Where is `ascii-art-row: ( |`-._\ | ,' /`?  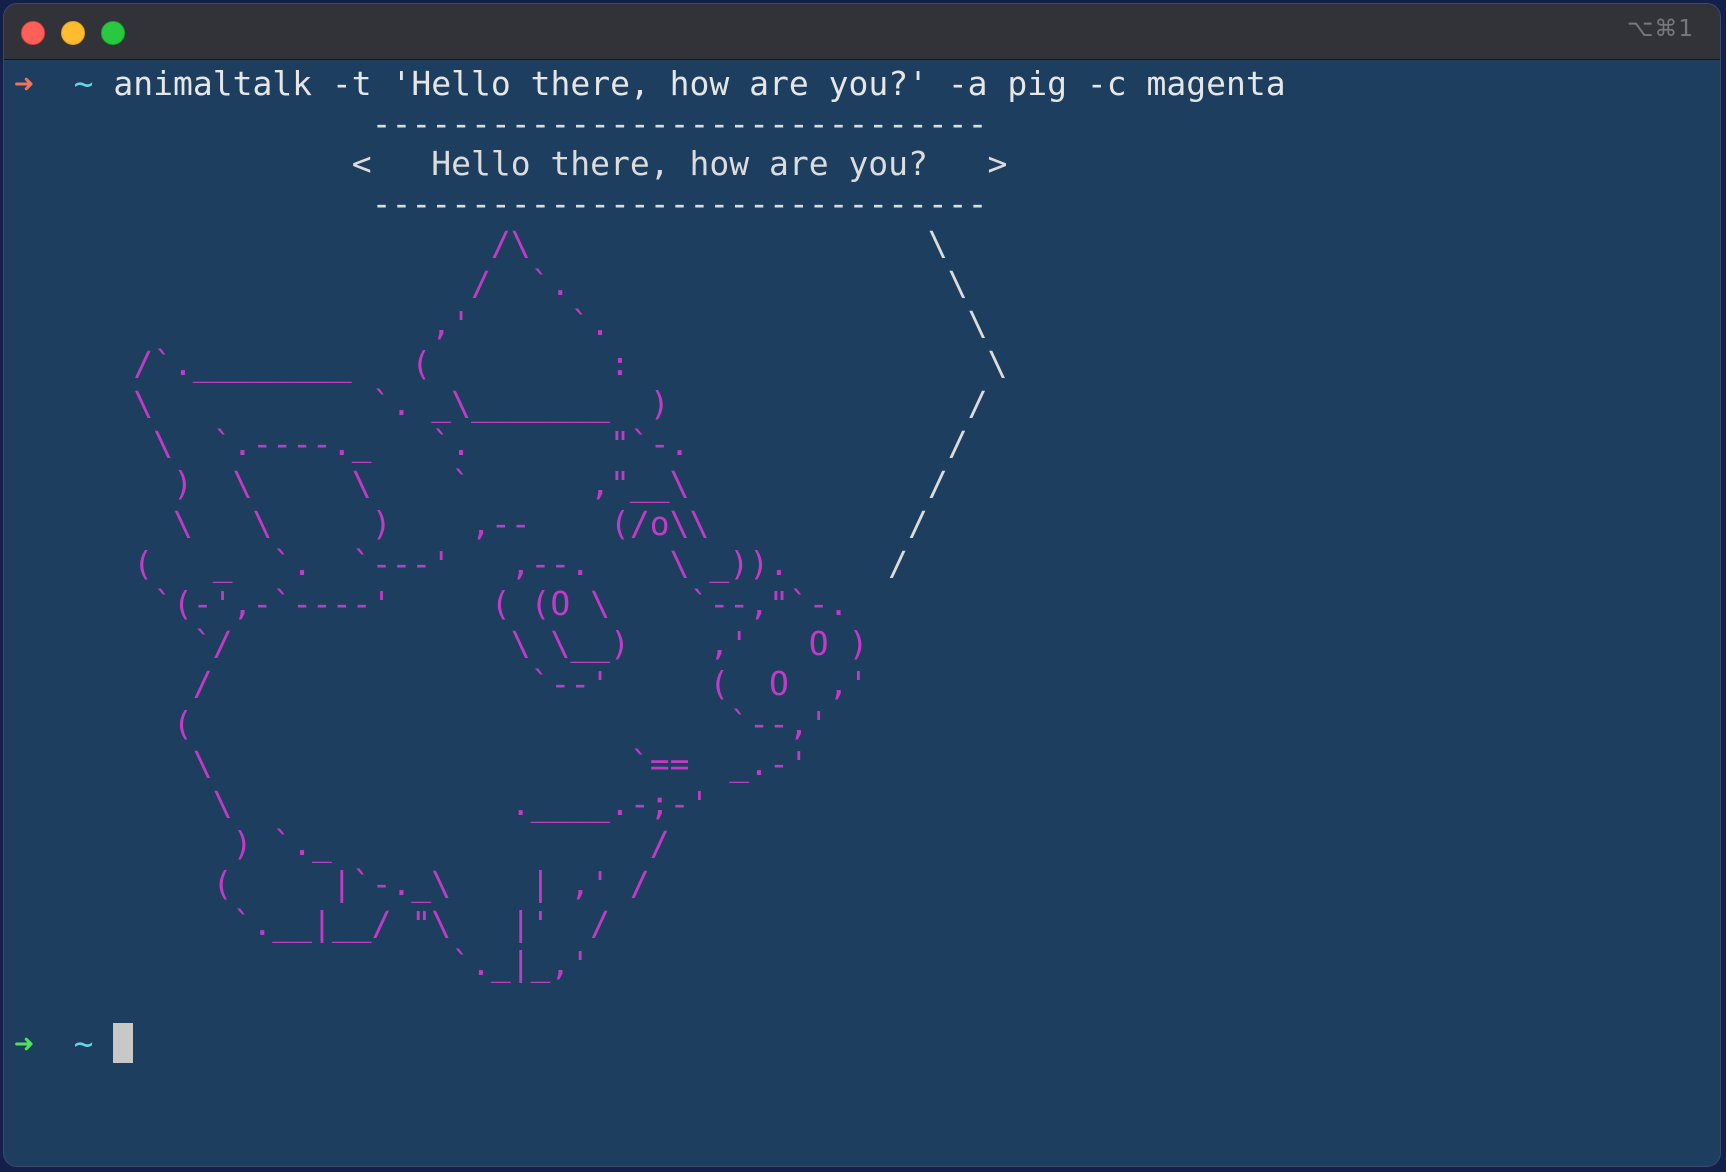
ascii-art-row: ( |`-._\ | ,' / is located at coordinates (332, 884).